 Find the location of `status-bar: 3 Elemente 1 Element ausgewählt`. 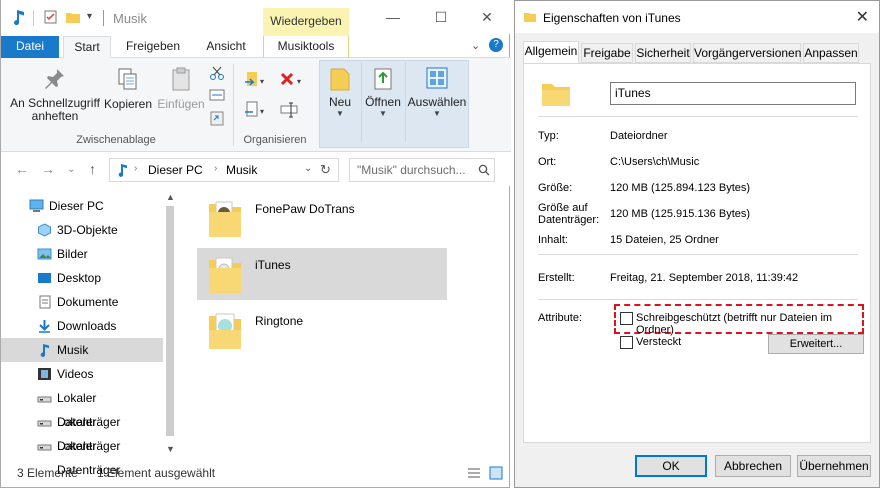

status-bar: 3 Elemente 1 Element ausgewählt is located at coordinates (256, 474).